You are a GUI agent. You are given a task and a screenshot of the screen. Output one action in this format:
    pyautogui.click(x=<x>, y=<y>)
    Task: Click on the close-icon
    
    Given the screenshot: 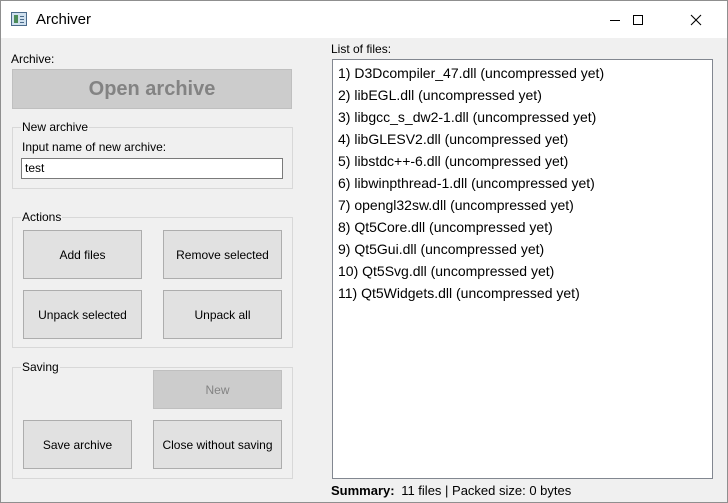 What is the action you would take?
    pyautogui.click(x=696, y=19)
    